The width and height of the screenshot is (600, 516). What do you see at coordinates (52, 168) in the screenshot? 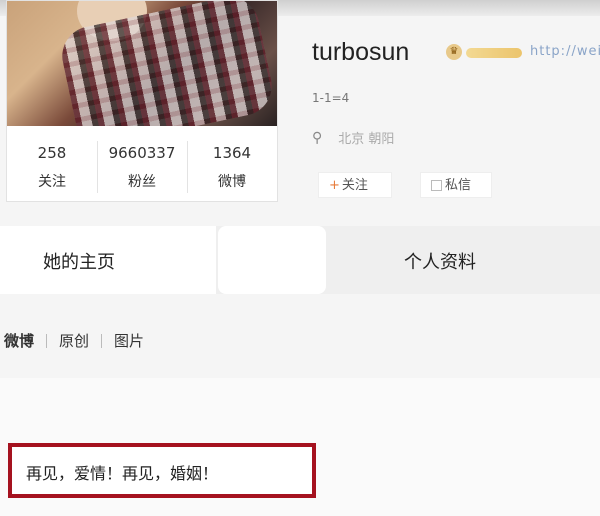
I see `stat-following: 258 关注` at bounding box center [52, 168].